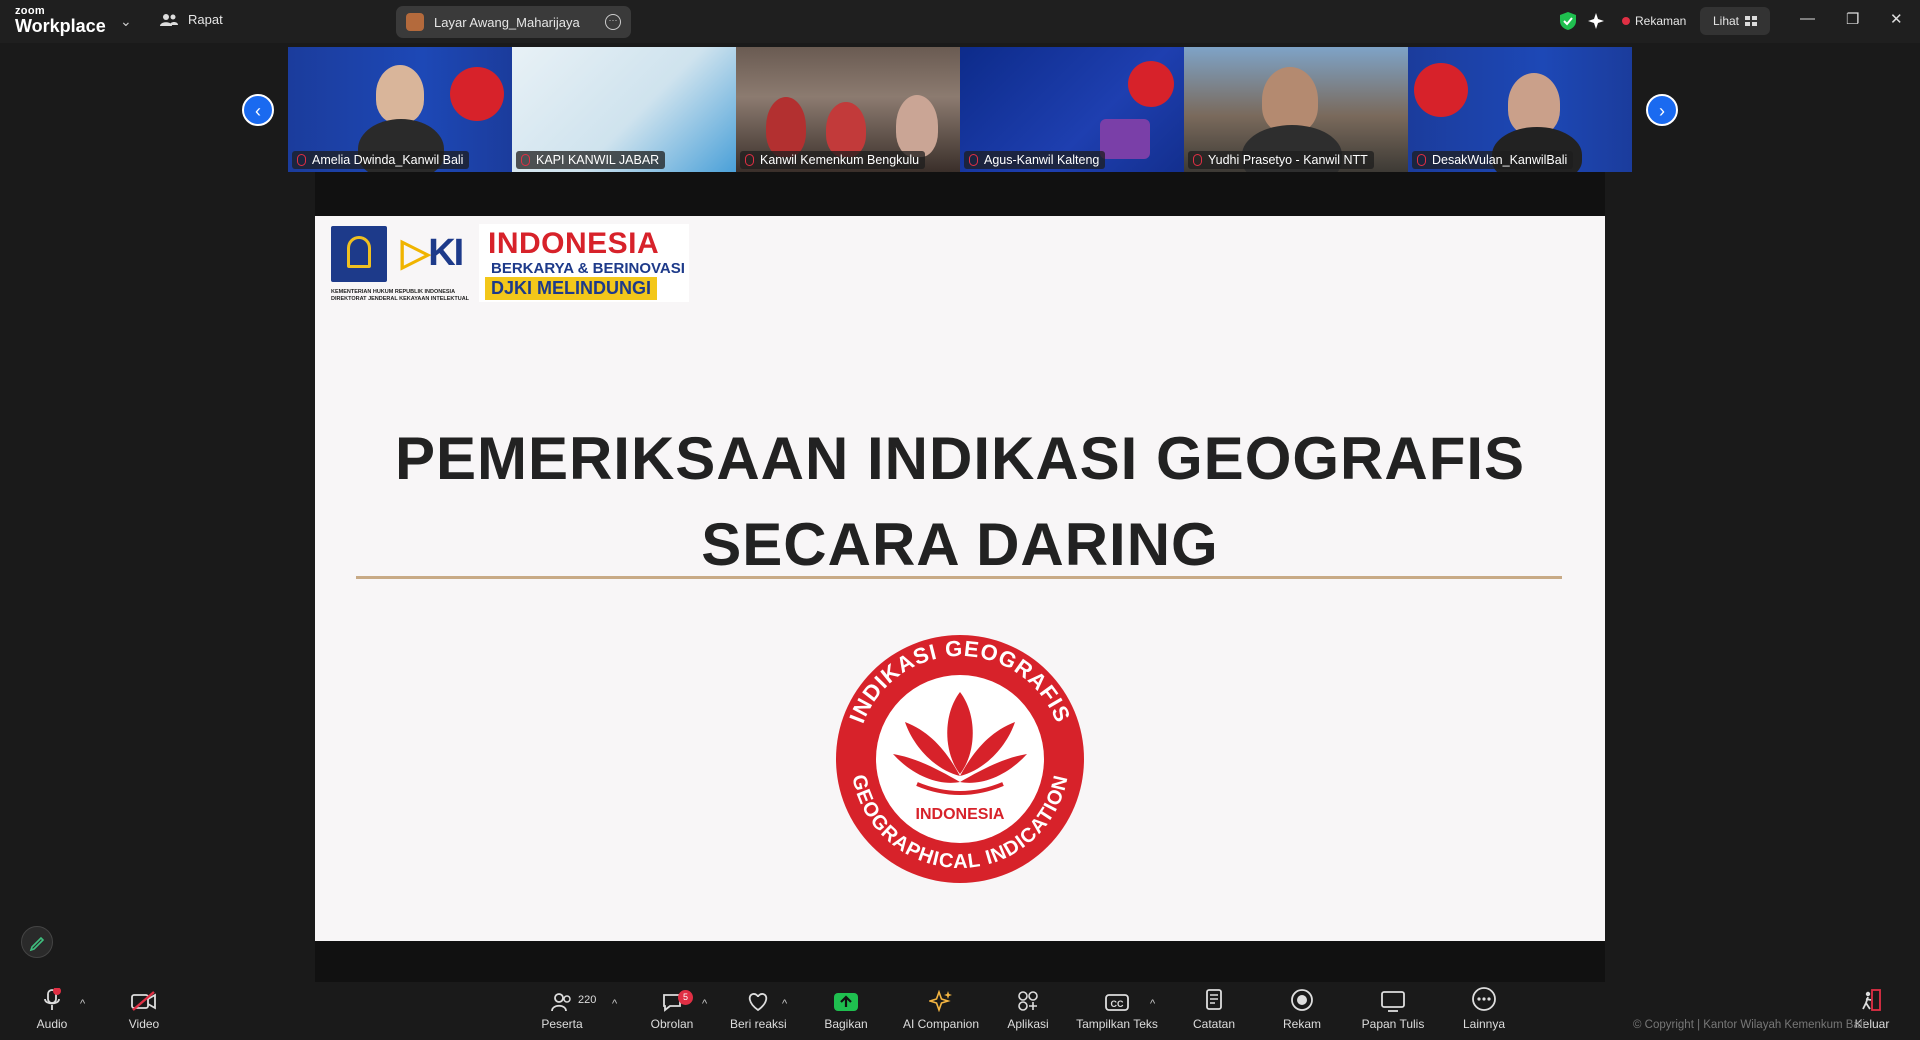 Image resolution: width=1920 pixels, height=1040 pixels. Describe the element at coordinates (1726, 21) in the screenshot. I see `view-label: Lihat` at that location.